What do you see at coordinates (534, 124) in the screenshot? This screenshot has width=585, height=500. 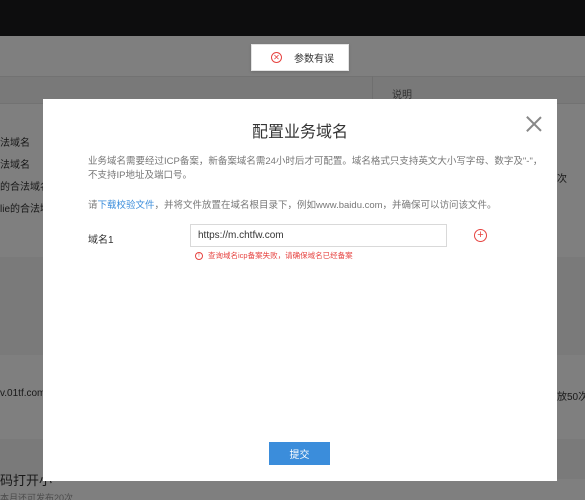 I see `close-icon` at bounding box center [534, 124].